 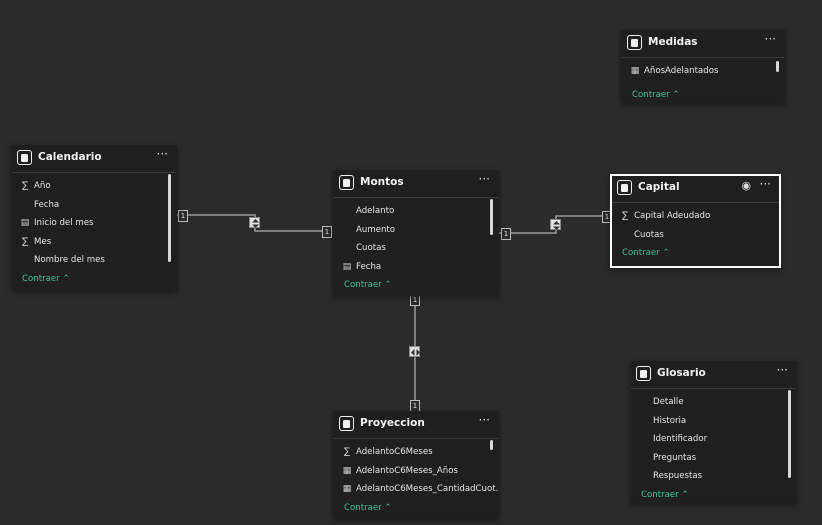 What do you see at coordinates (347, 470) in the screenshot?
I see `calculated-column-icon: ▦` at bounding box center [347, 470].